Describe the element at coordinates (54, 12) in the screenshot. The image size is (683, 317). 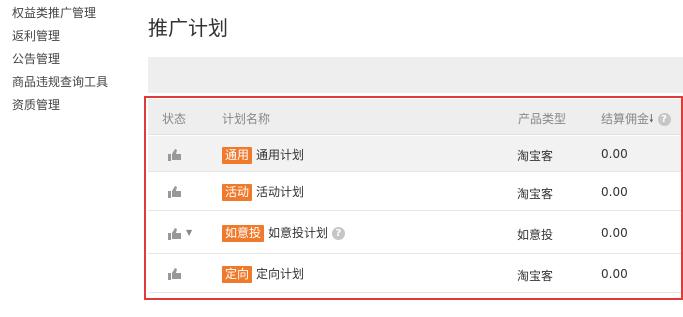
I see `sidebar-item-rights-promotion: 权益类推广管理` at that location.